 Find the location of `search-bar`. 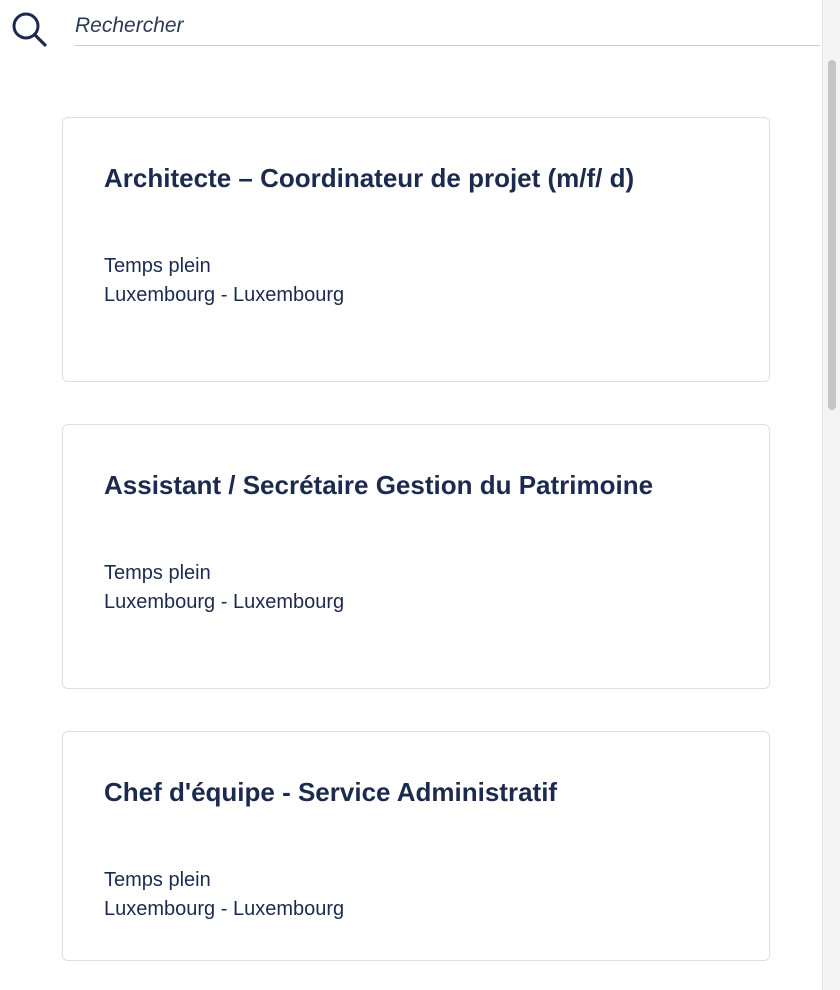

search-bar is located at coordinates (411, 25).